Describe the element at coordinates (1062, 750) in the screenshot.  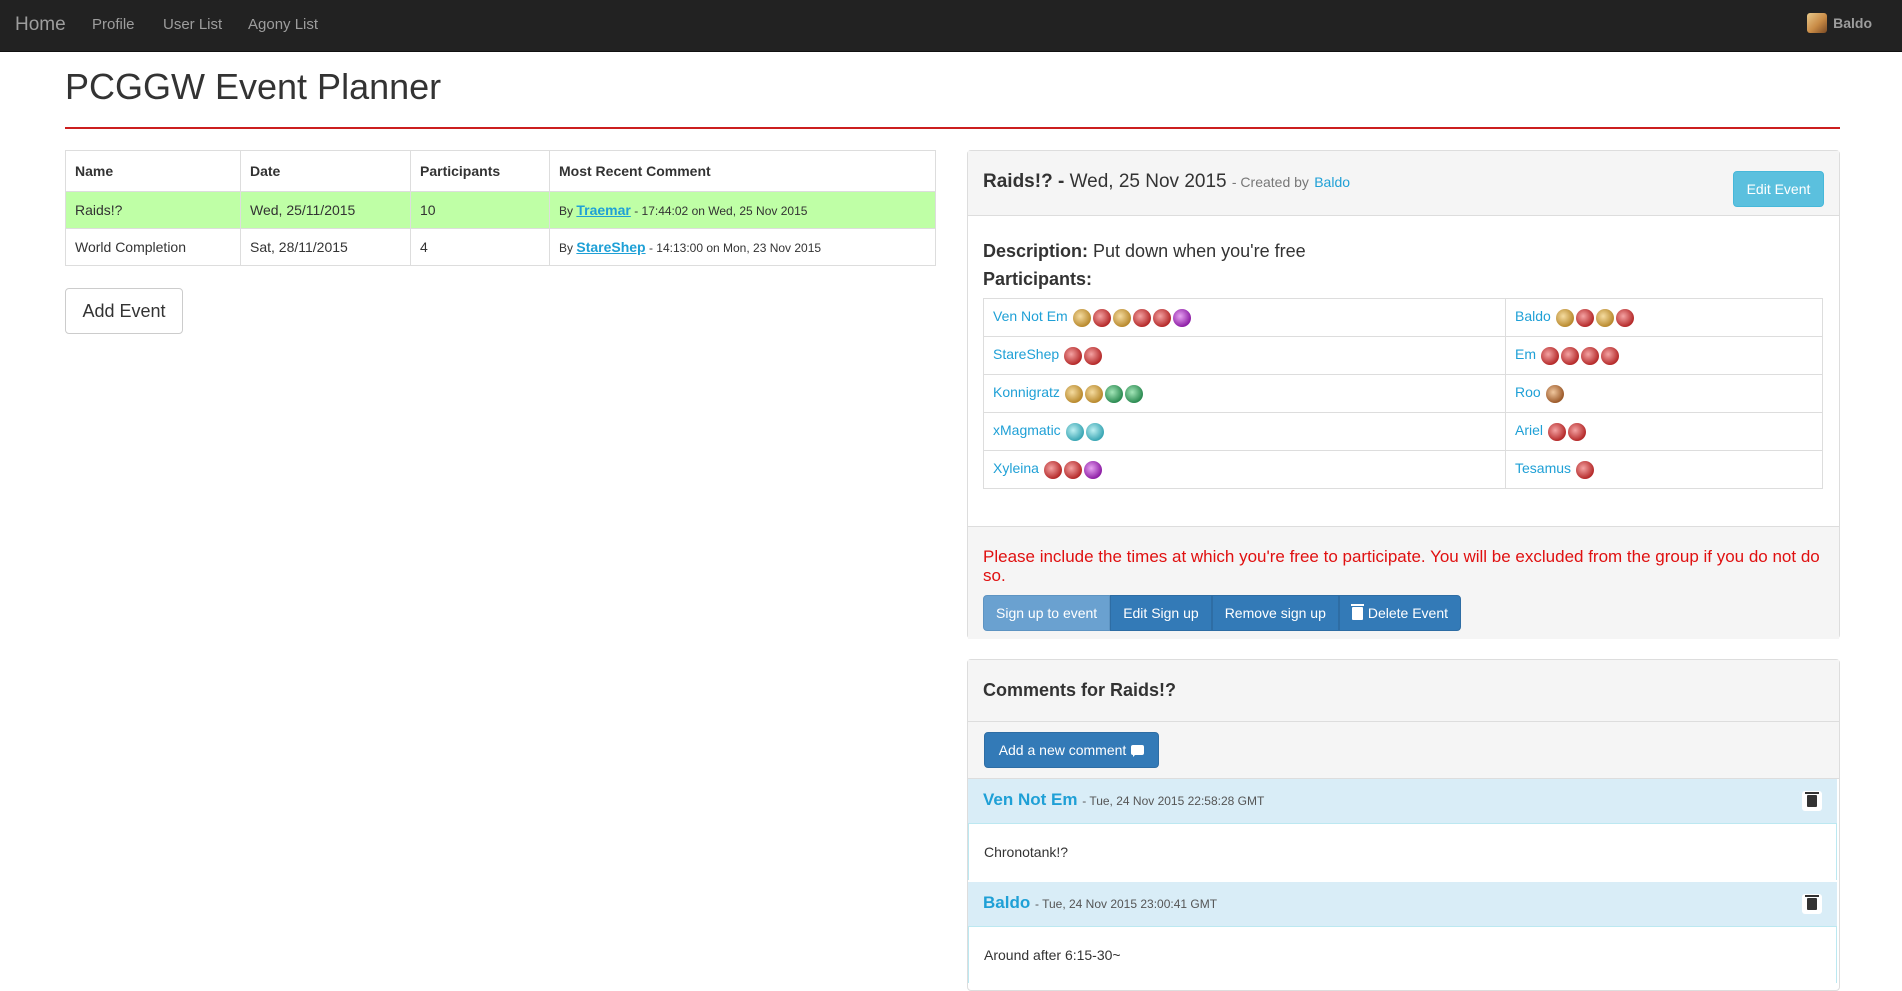
I see `add-comment-label: Add a new comment` at that location.